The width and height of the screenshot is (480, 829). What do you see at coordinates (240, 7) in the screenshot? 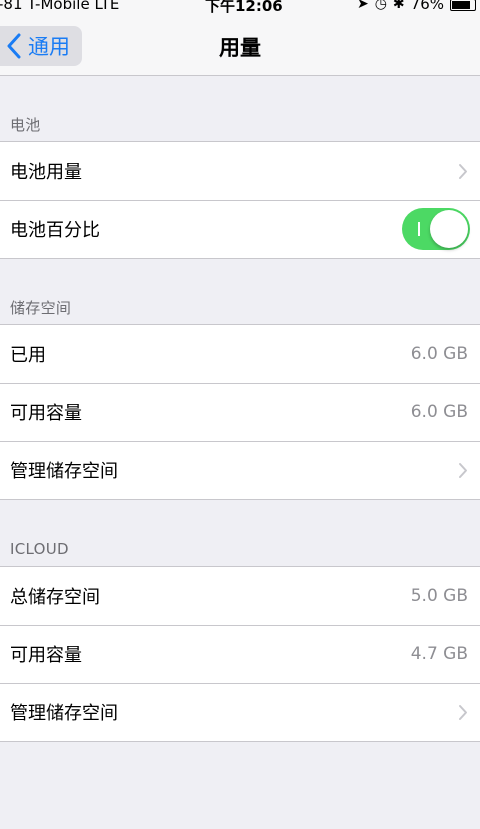
I see `status-bar: -81 T-Mobile LTE 下午12:06 ➤ ◷ ✱ 76%` at bounding box center [240, 7].